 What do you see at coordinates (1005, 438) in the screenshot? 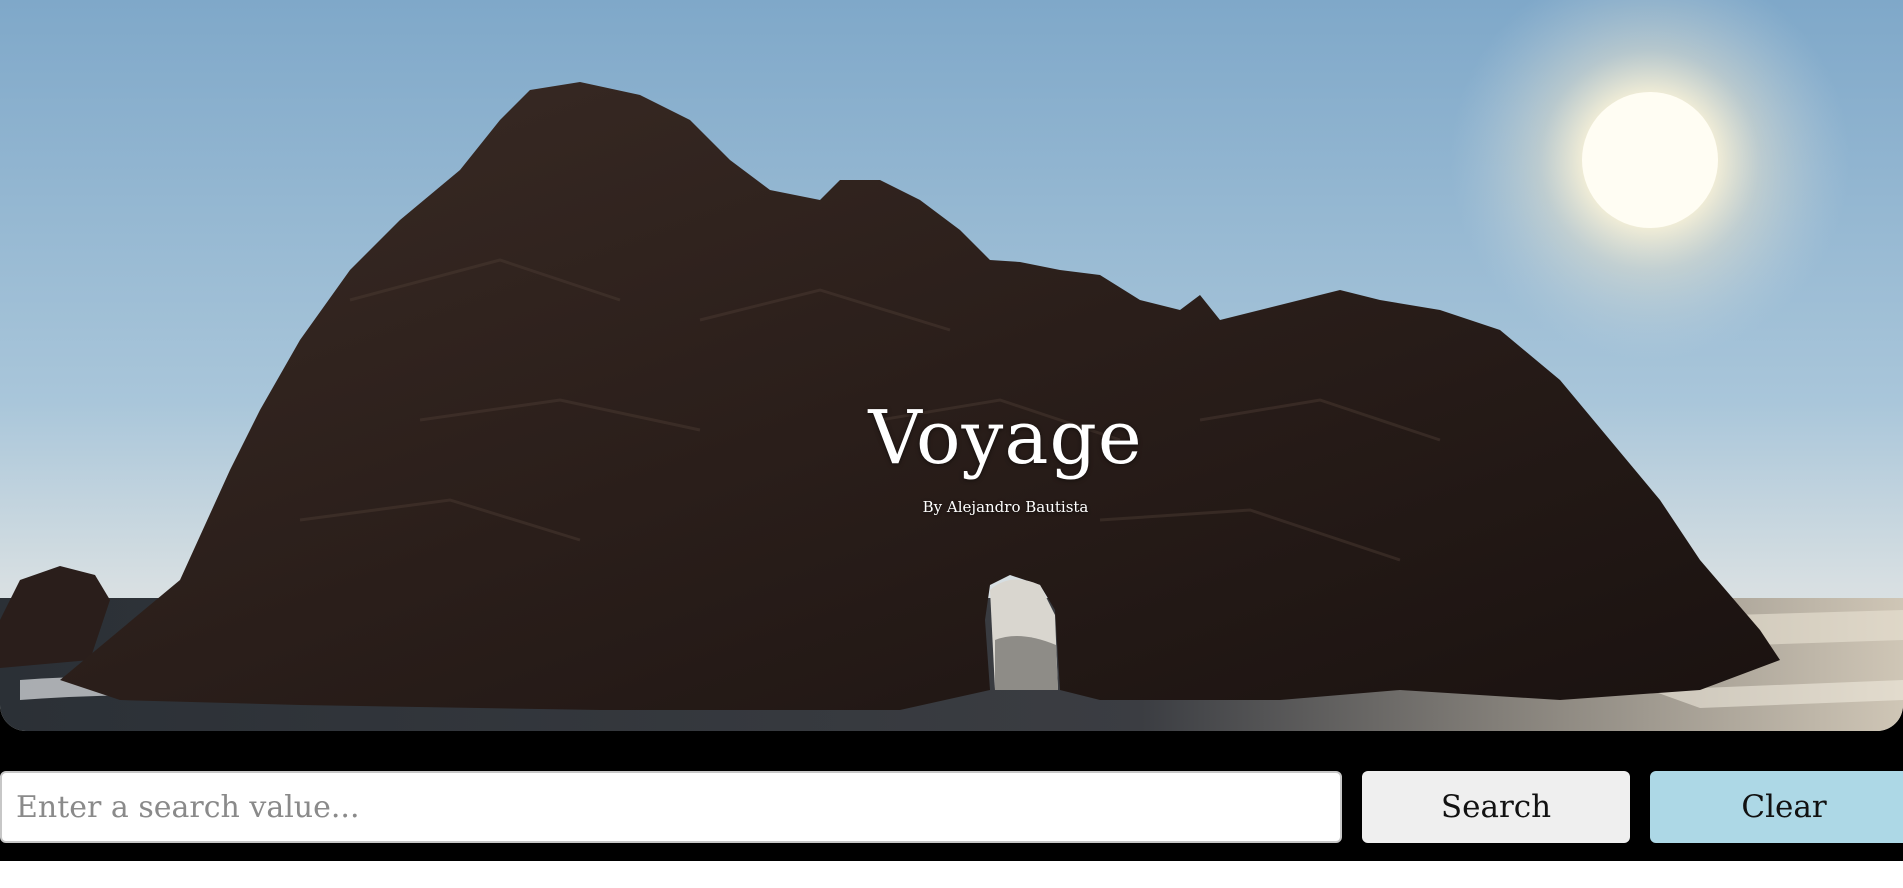
I see `page-title: Voyage` at bounding box center [1005, 438].